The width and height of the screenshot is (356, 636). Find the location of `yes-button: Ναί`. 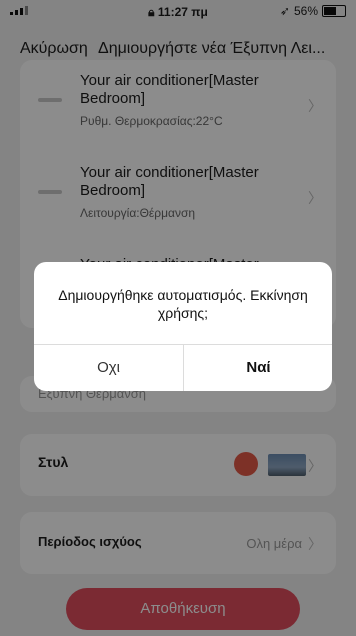

yes-button: Ναί is located at coordinates (258, 367).